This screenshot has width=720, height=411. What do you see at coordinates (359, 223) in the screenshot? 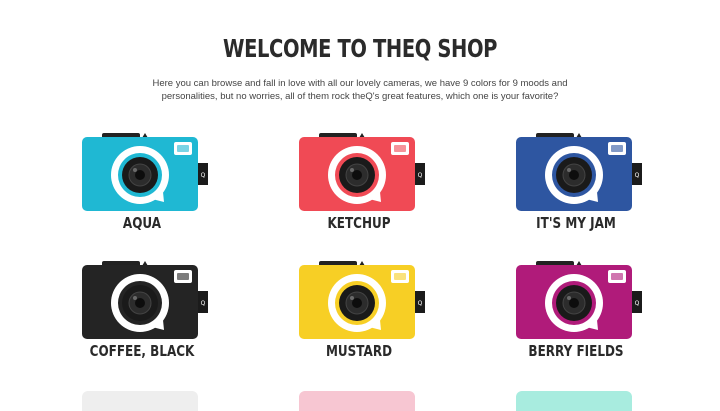
I see `product-name: KETCHUP` at bounding box center [359, 223].